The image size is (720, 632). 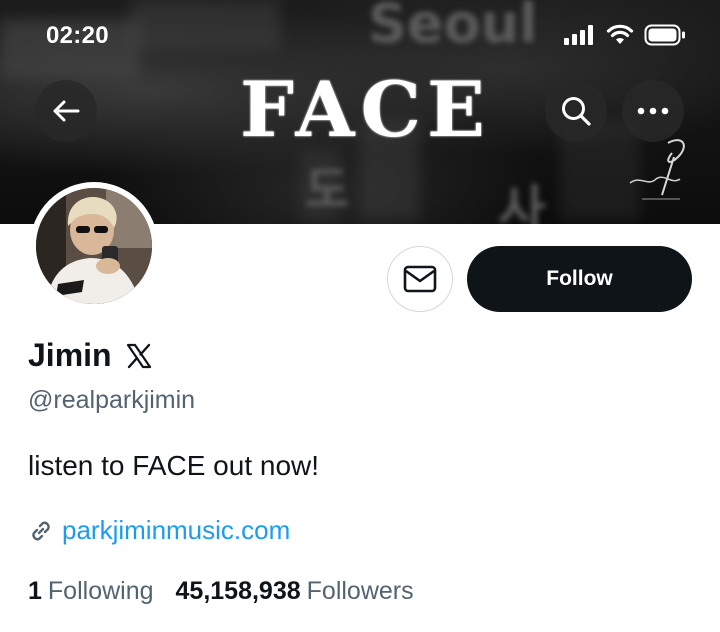 I want to click on followers-label: Followers, so click(x=360, y=591).